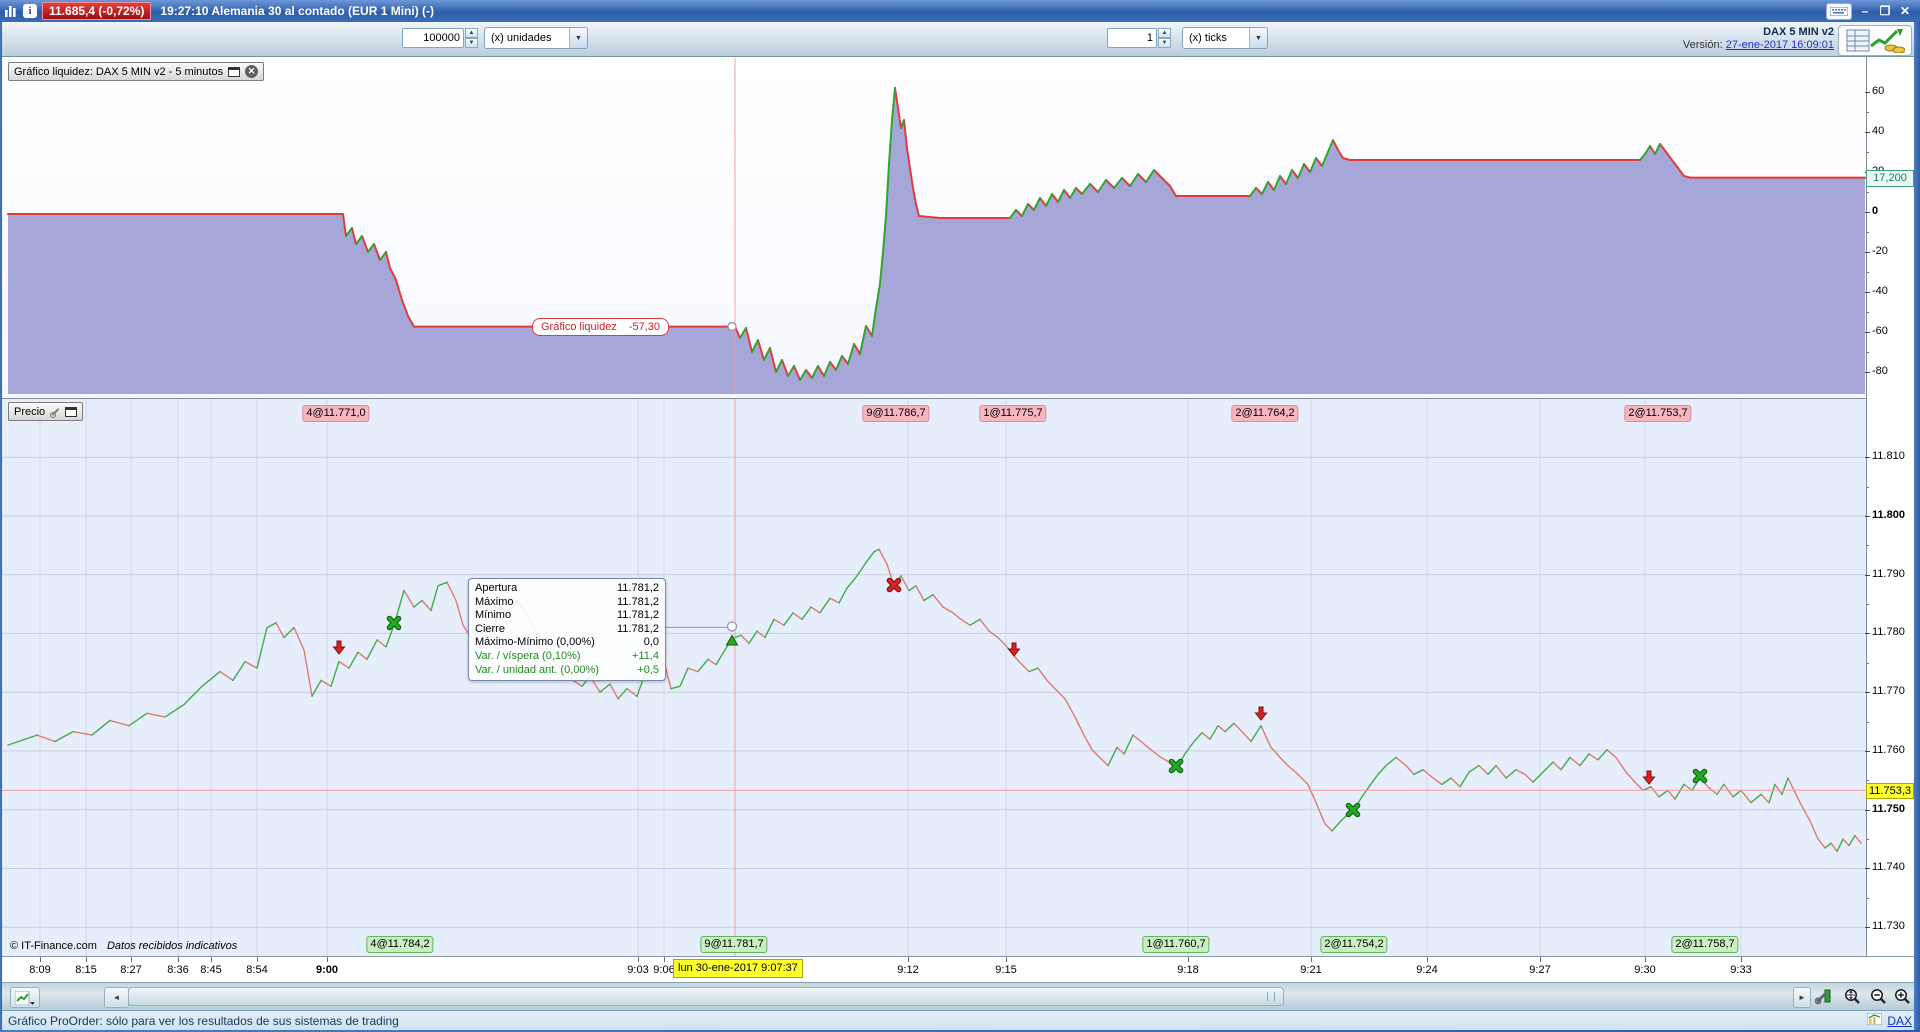 The image size is (1920, 1032). Describe the element at coordinates (732, 326) in the screenshot. I see `cursor-point` at that location.